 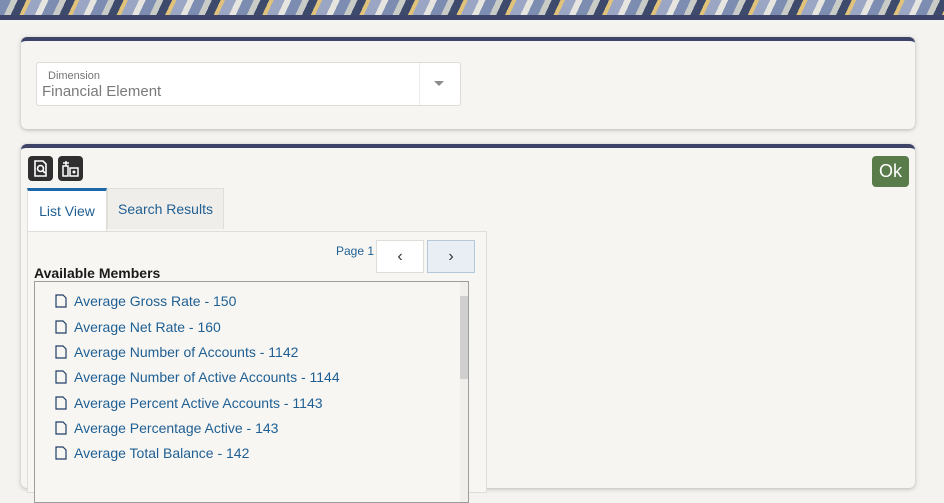 What do you see at coordinates (248, 84) in the screenshot?
I see `dimension-select: Dimension Financial Element` at bounding box center [248, 84].